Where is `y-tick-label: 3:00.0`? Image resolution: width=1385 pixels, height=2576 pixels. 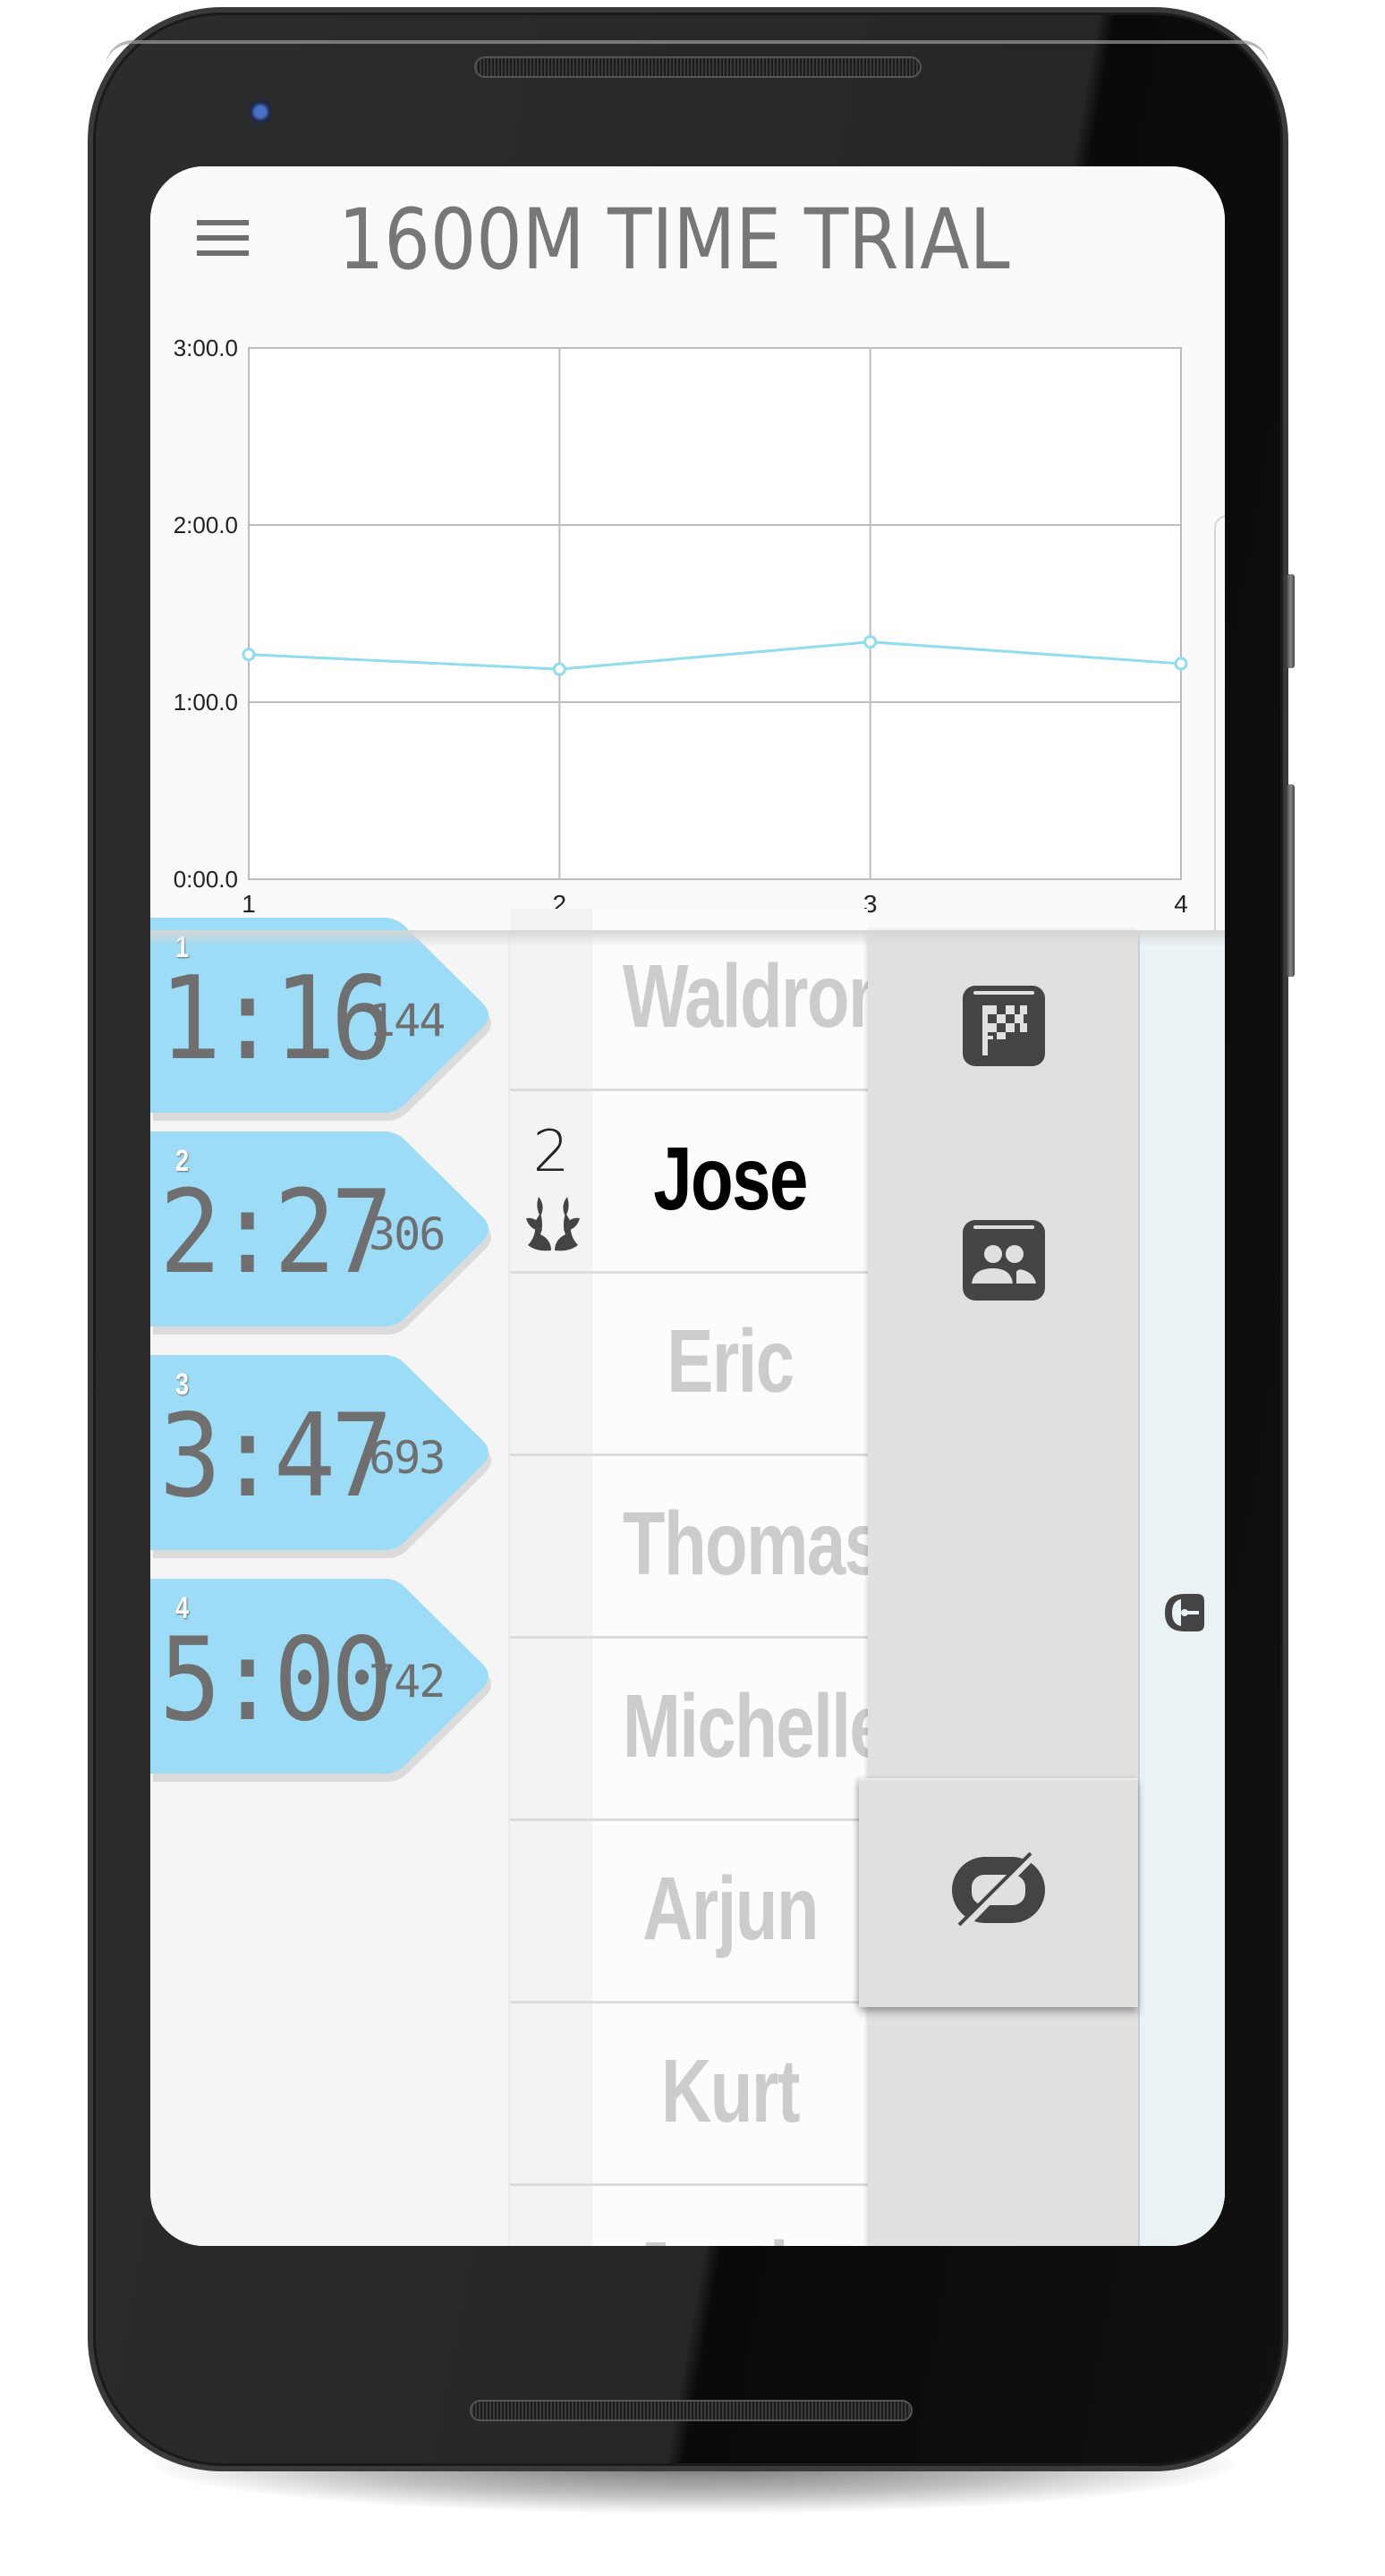
y-tick-label: 3:00.0 is located at coordinates (206, 348).